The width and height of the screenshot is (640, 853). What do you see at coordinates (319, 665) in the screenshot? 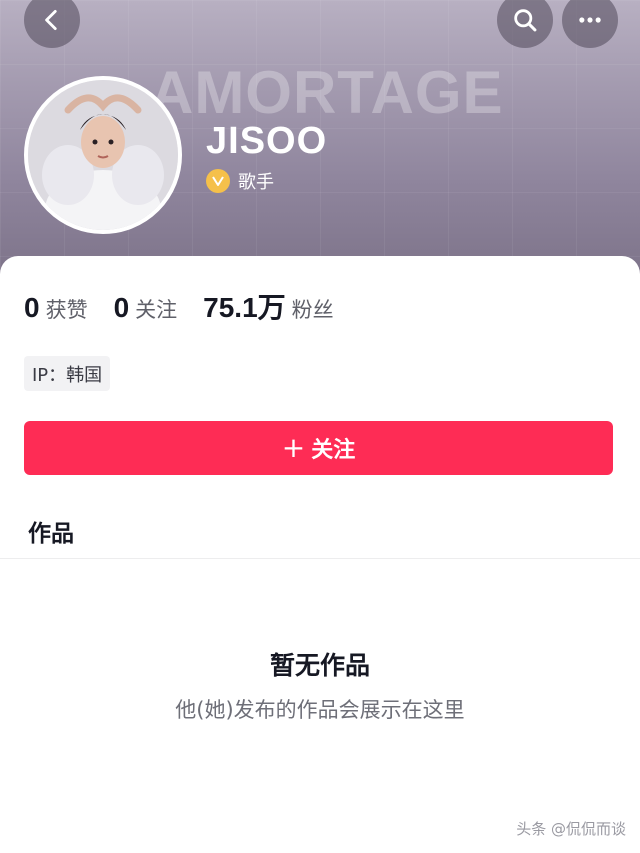
I see `empty-state-title: 暂无作品` at bounding box center [319, 665].